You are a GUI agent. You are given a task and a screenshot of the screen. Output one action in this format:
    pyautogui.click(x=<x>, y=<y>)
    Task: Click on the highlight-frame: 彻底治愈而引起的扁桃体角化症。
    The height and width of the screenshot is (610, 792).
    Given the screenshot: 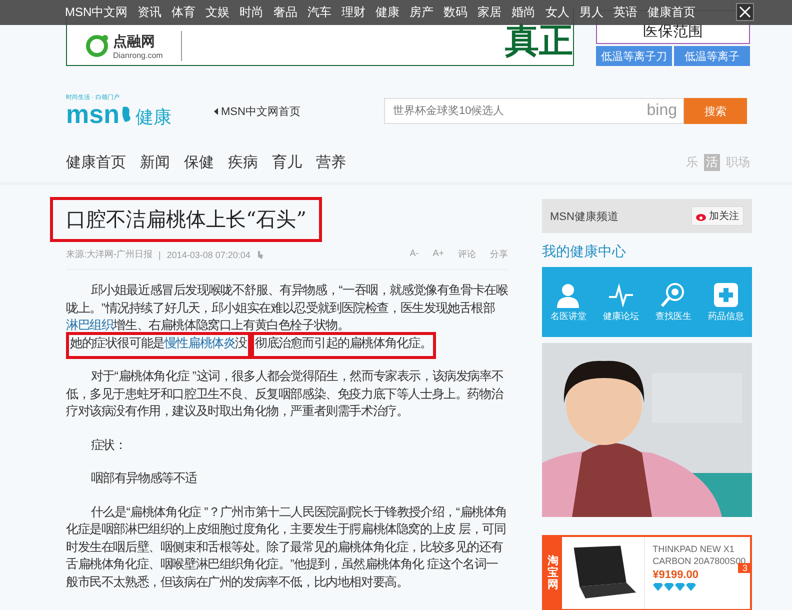 What is the action you would take?
    pyautogui.click(x=343, y=345)
    